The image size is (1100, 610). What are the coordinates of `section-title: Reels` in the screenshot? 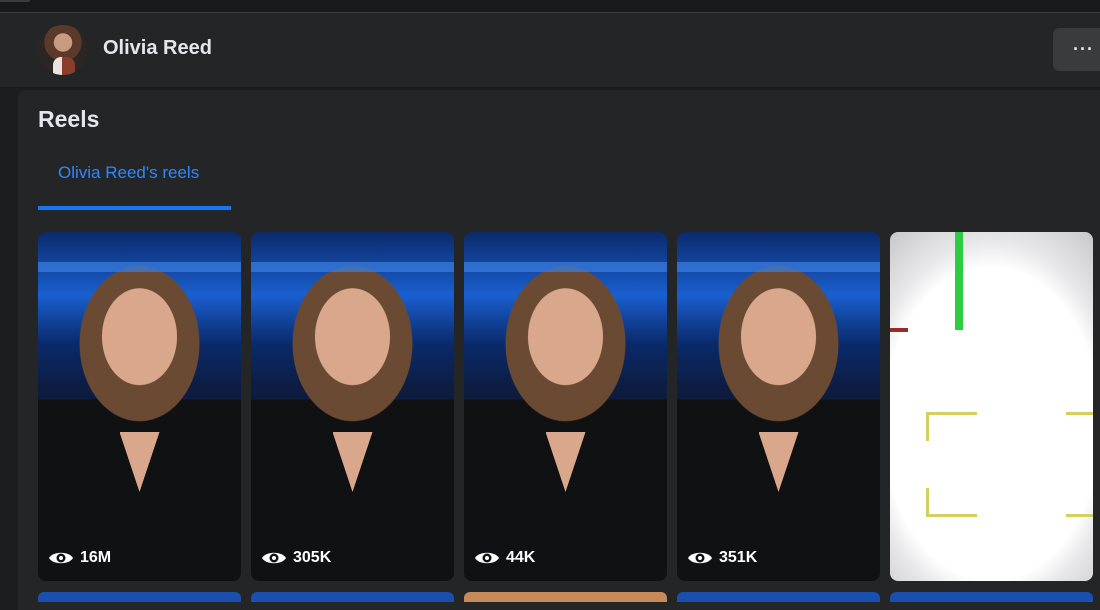 It's located at (69, 119).